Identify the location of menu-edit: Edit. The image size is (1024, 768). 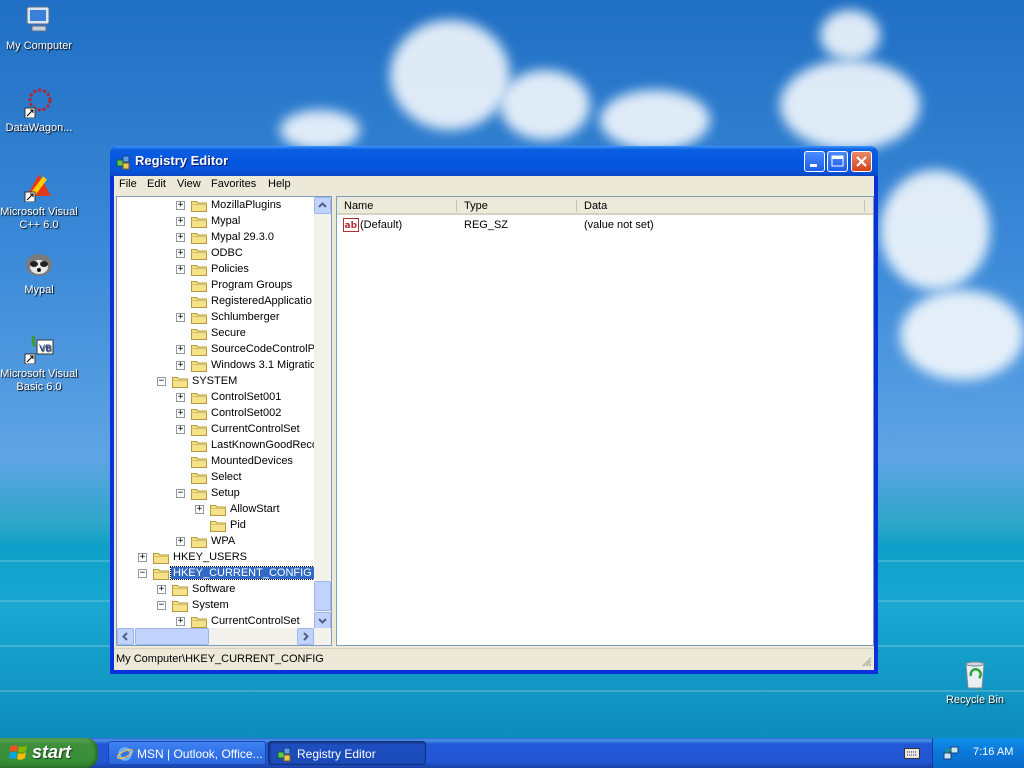
(156, 184).